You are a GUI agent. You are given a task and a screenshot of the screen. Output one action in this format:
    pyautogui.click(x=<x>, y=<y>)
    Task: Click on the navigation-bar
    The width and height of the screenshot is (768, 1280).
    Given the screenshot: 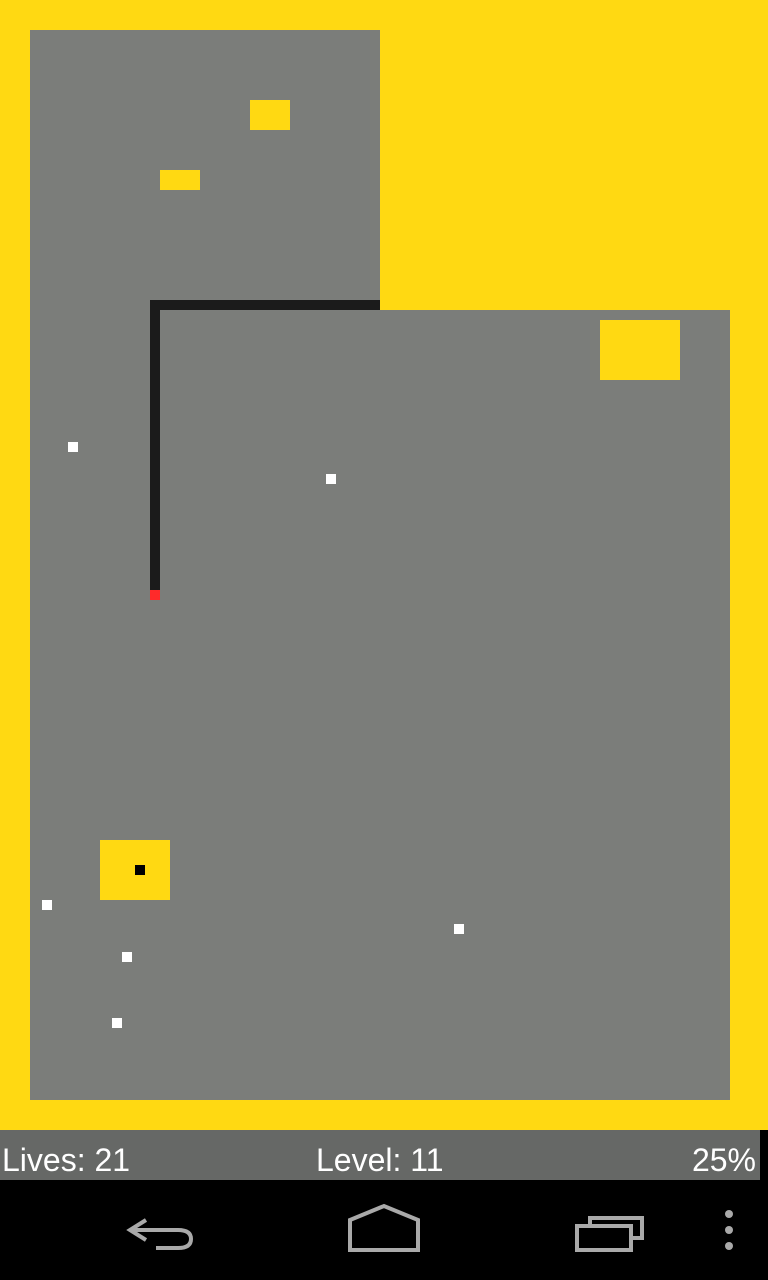 What is the action you would take?
    pyautogui.click(x=384, y=1230)
    